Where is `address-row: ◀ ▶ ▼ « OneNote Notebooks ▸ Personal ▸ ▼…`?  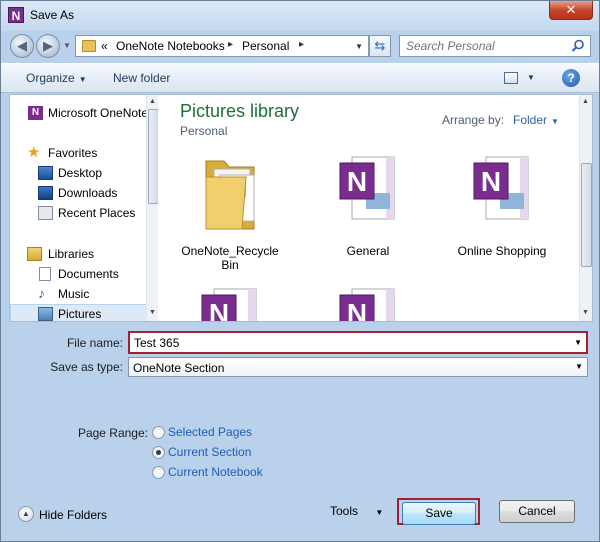
address-row: ◀ ▶ ▼ « OneNote Notebooks ▸ Personal ▸ ▼… is located at coordinates (300, 46).